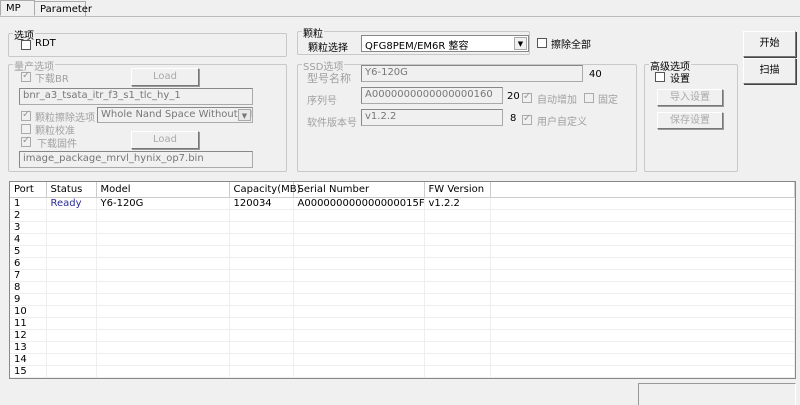  What do you see at coordinates (28, 335) in the screenshot?
I see `table-cell: 12` at bounding box center [28, 335].